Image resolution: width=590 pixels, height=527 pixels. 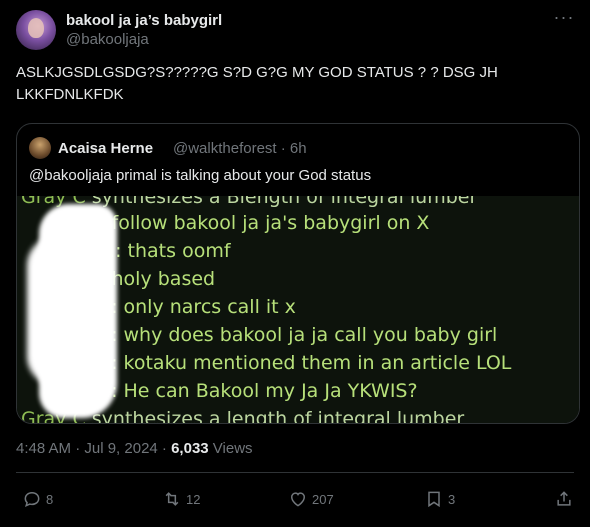 What do you see at coordinates (36, 30) in the screenshot?
I see `author-avatar` at bounding box center [36, 30].